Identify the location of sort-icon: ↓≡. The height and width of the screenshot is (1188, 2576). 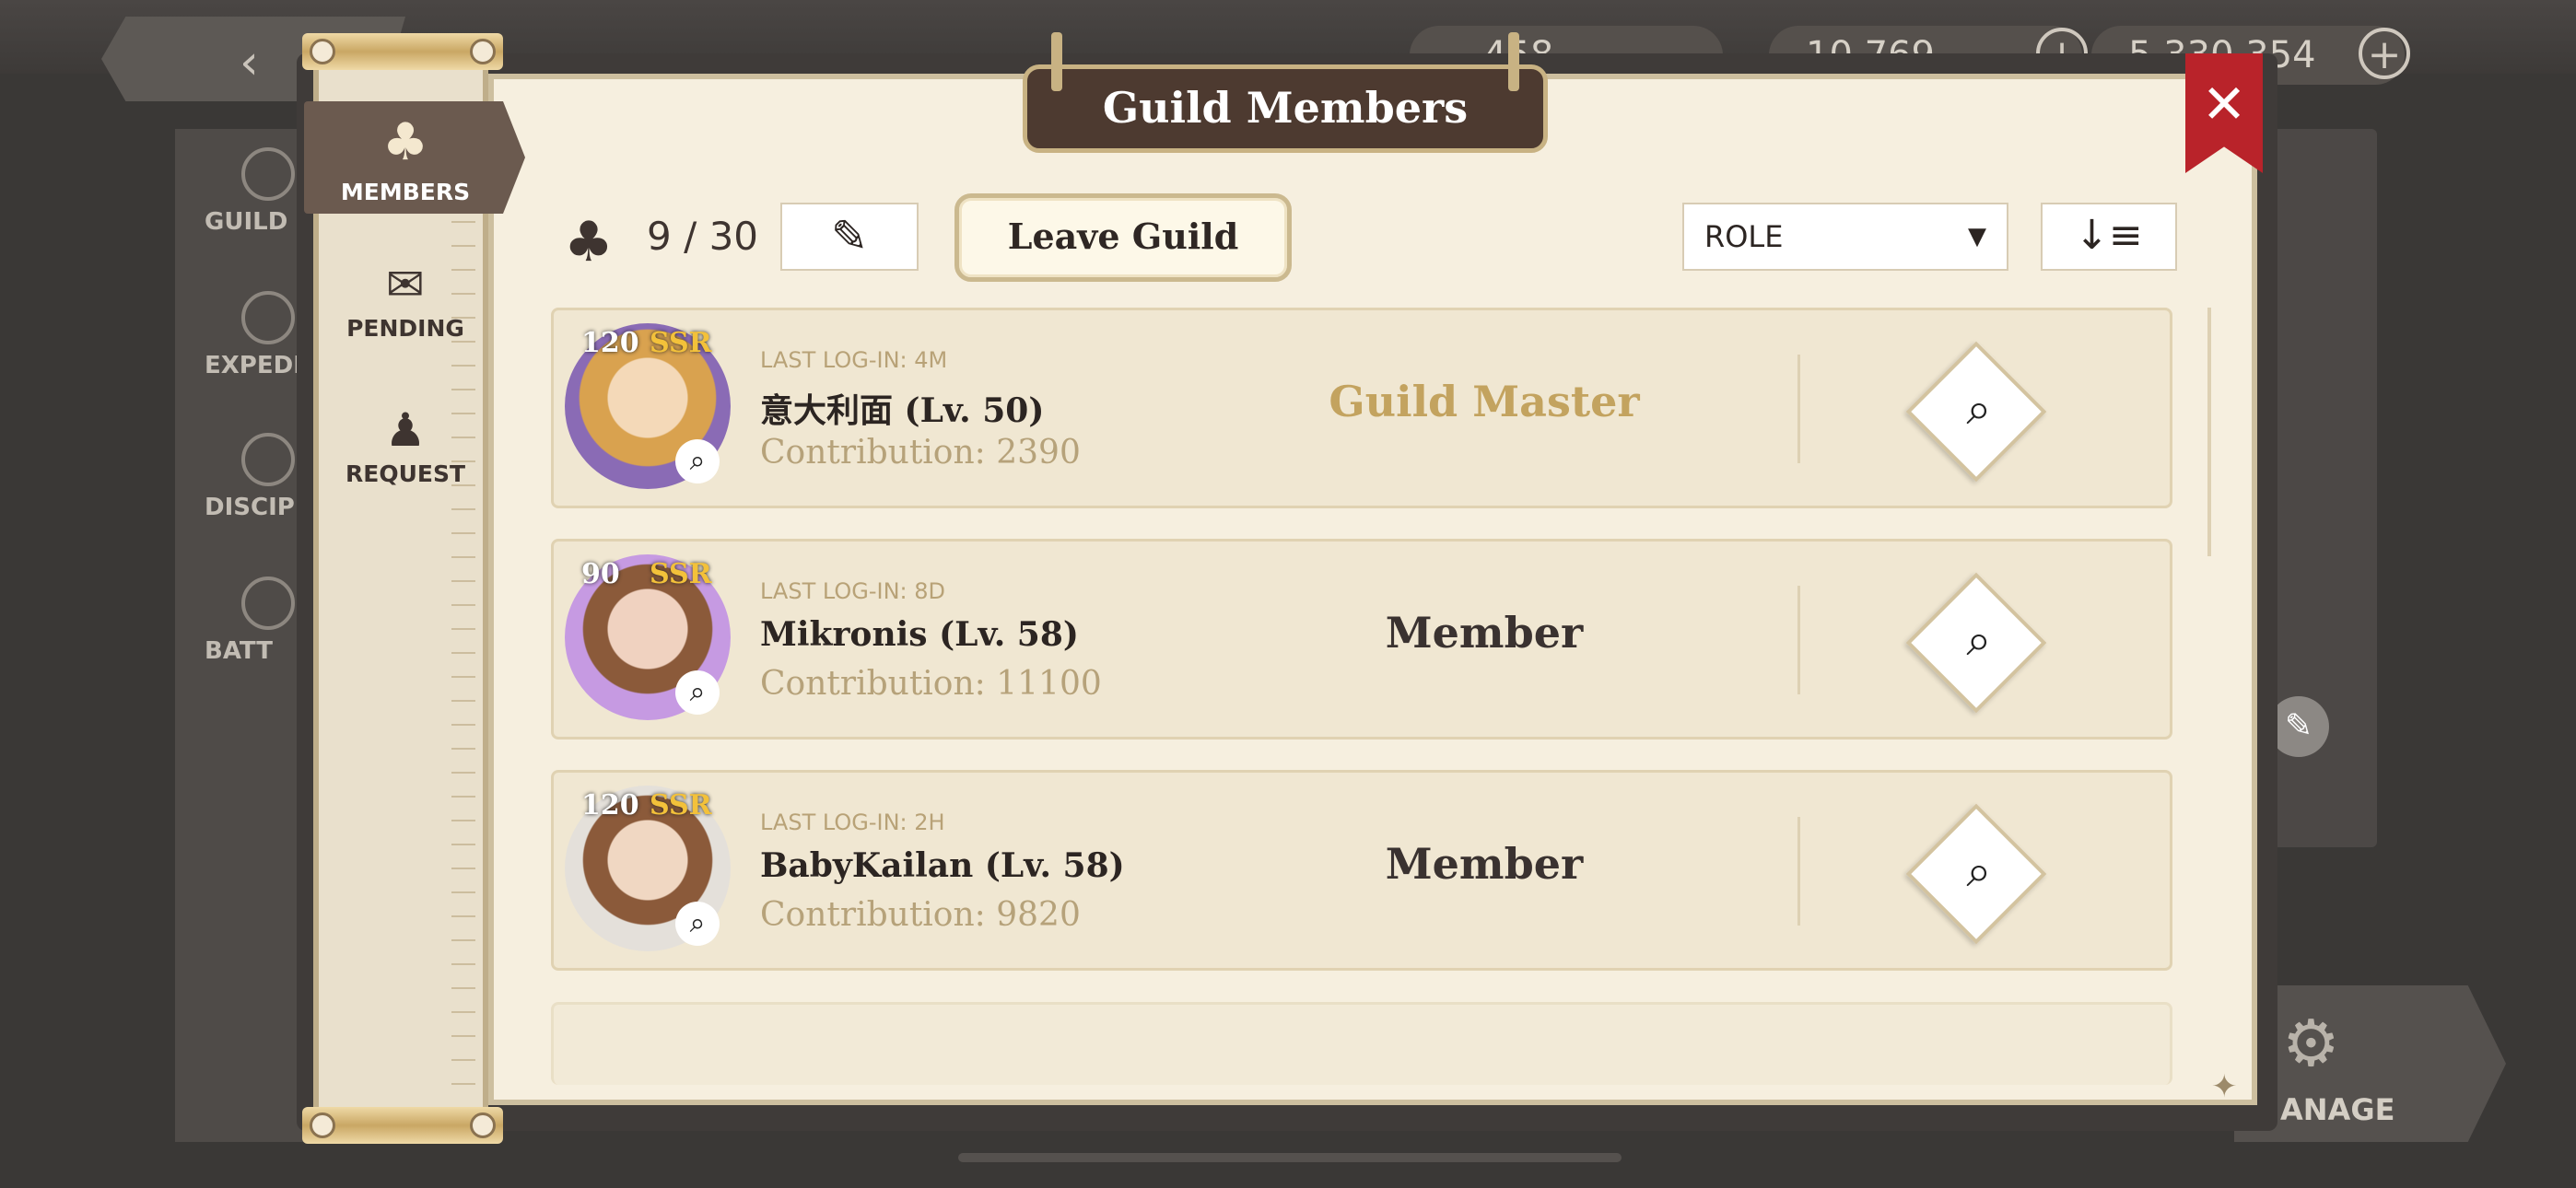
(2109, 235).